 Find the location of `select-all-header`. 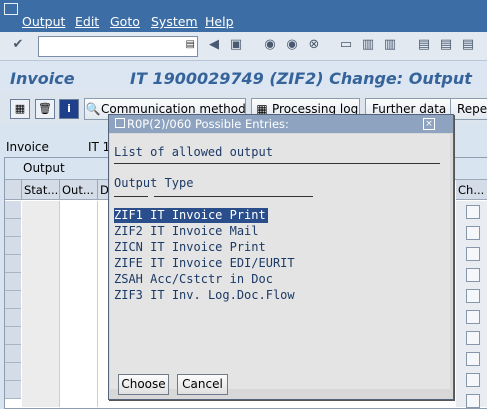

select-all-header is located at coordinates (13, 190).